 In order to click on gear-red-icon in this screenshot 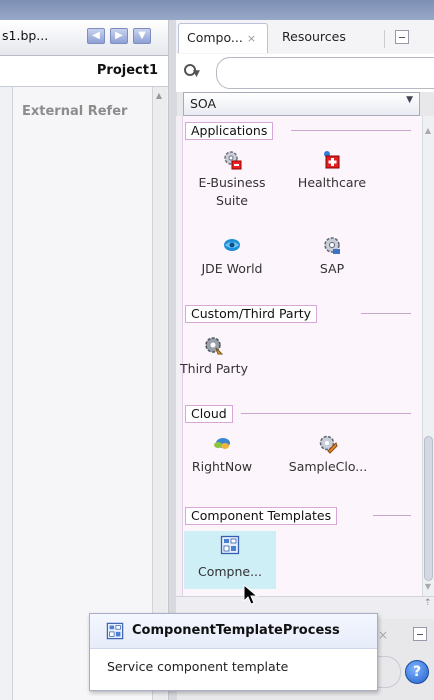, I will do `click(233, 160)`.